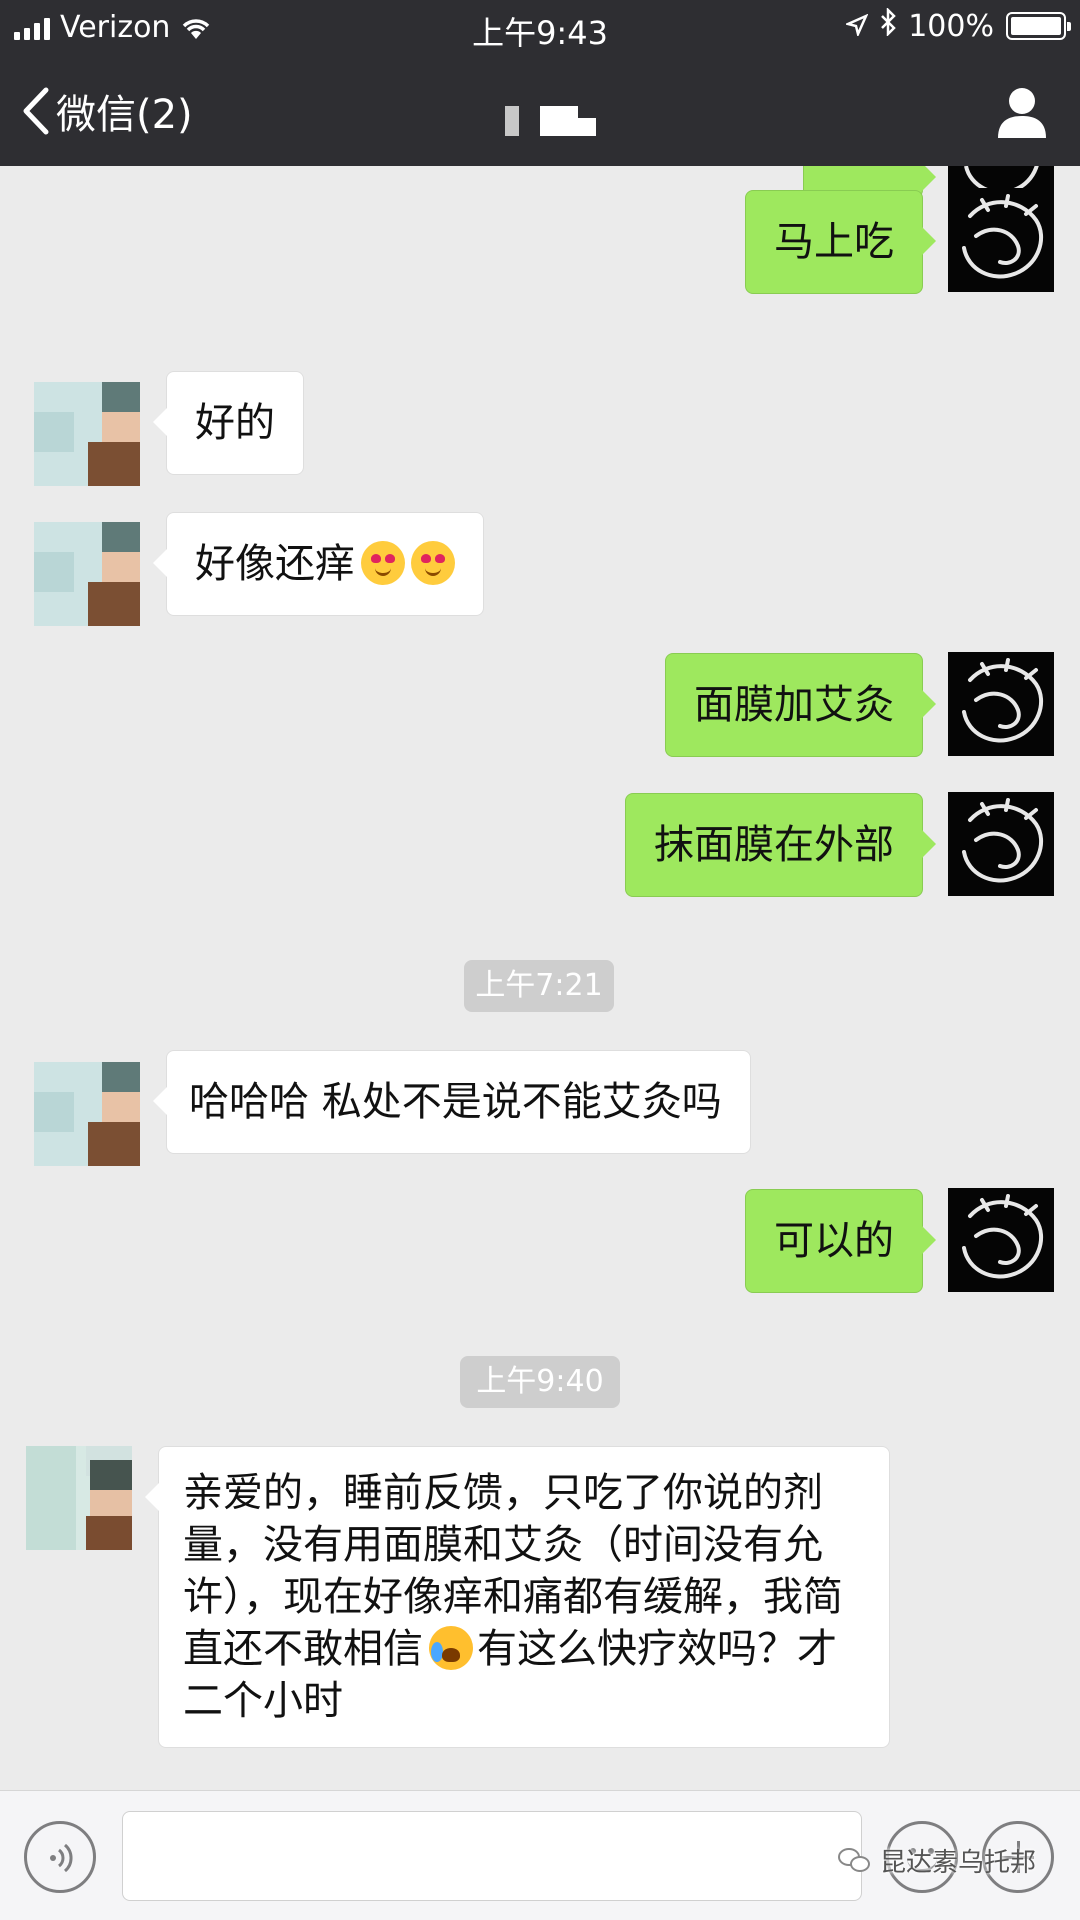  Describe the element at coordinates (958, 1863) in the screenshot. I see `watermark-text: 昆达素乌托邦` at that location.